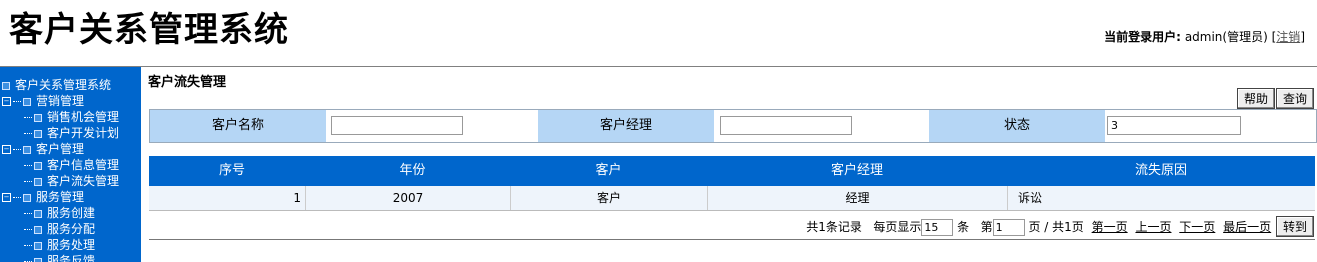  I want to click on per-page-input, so click(937, 227).